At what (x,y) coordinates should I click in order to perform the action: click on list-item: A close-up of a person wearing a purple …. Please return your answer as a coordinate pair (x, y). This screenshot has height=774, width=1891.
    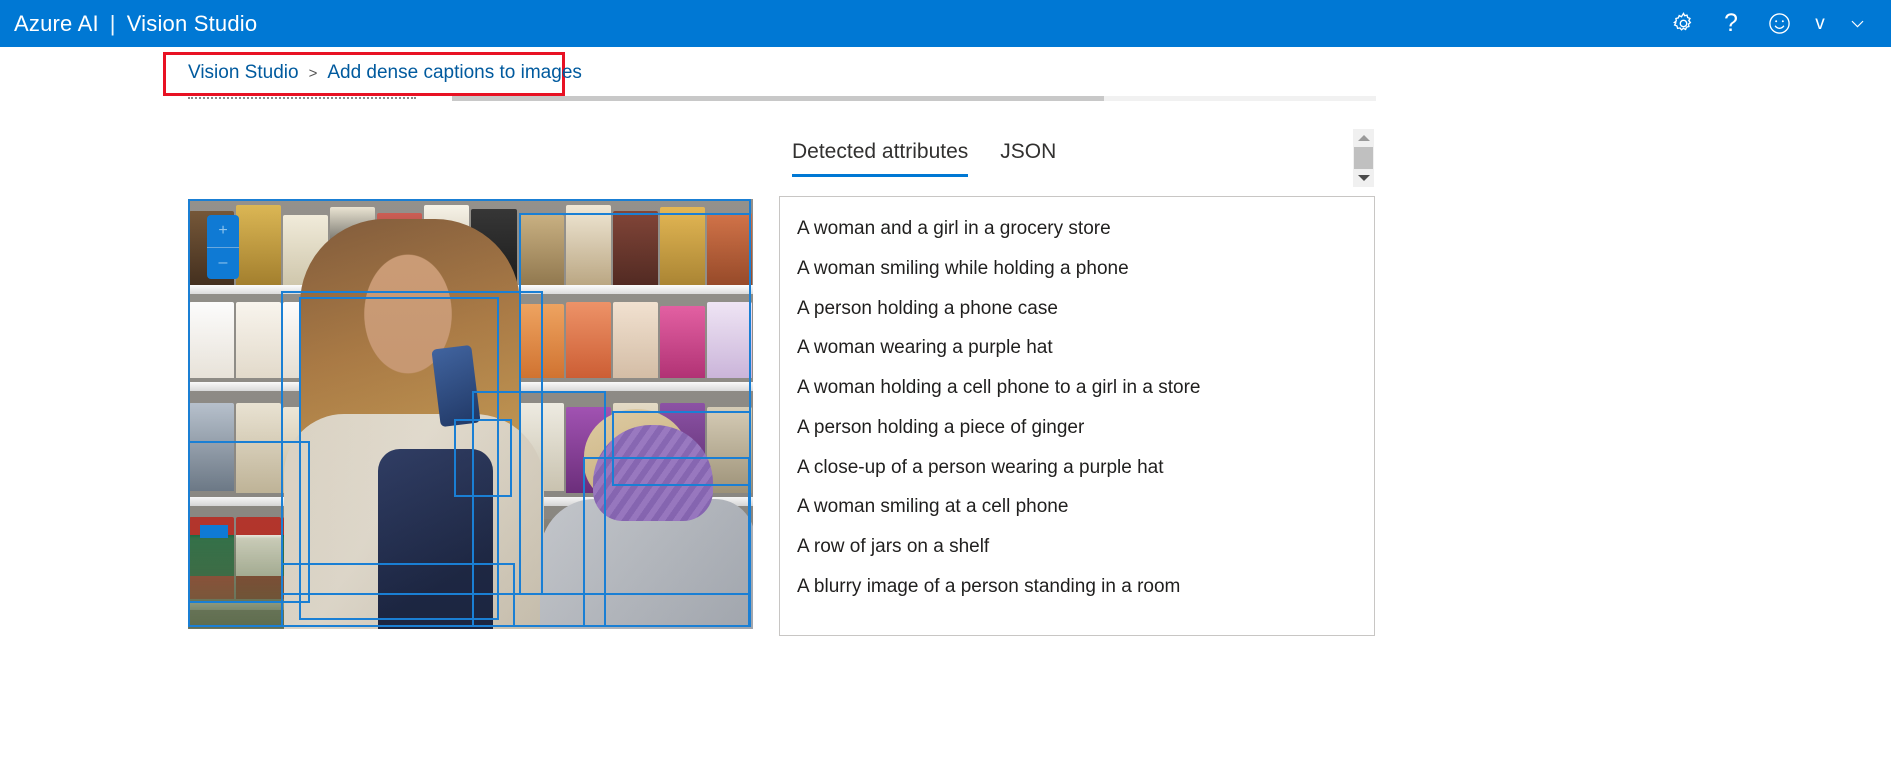
    Looking at the image, I should click on (980, 467).